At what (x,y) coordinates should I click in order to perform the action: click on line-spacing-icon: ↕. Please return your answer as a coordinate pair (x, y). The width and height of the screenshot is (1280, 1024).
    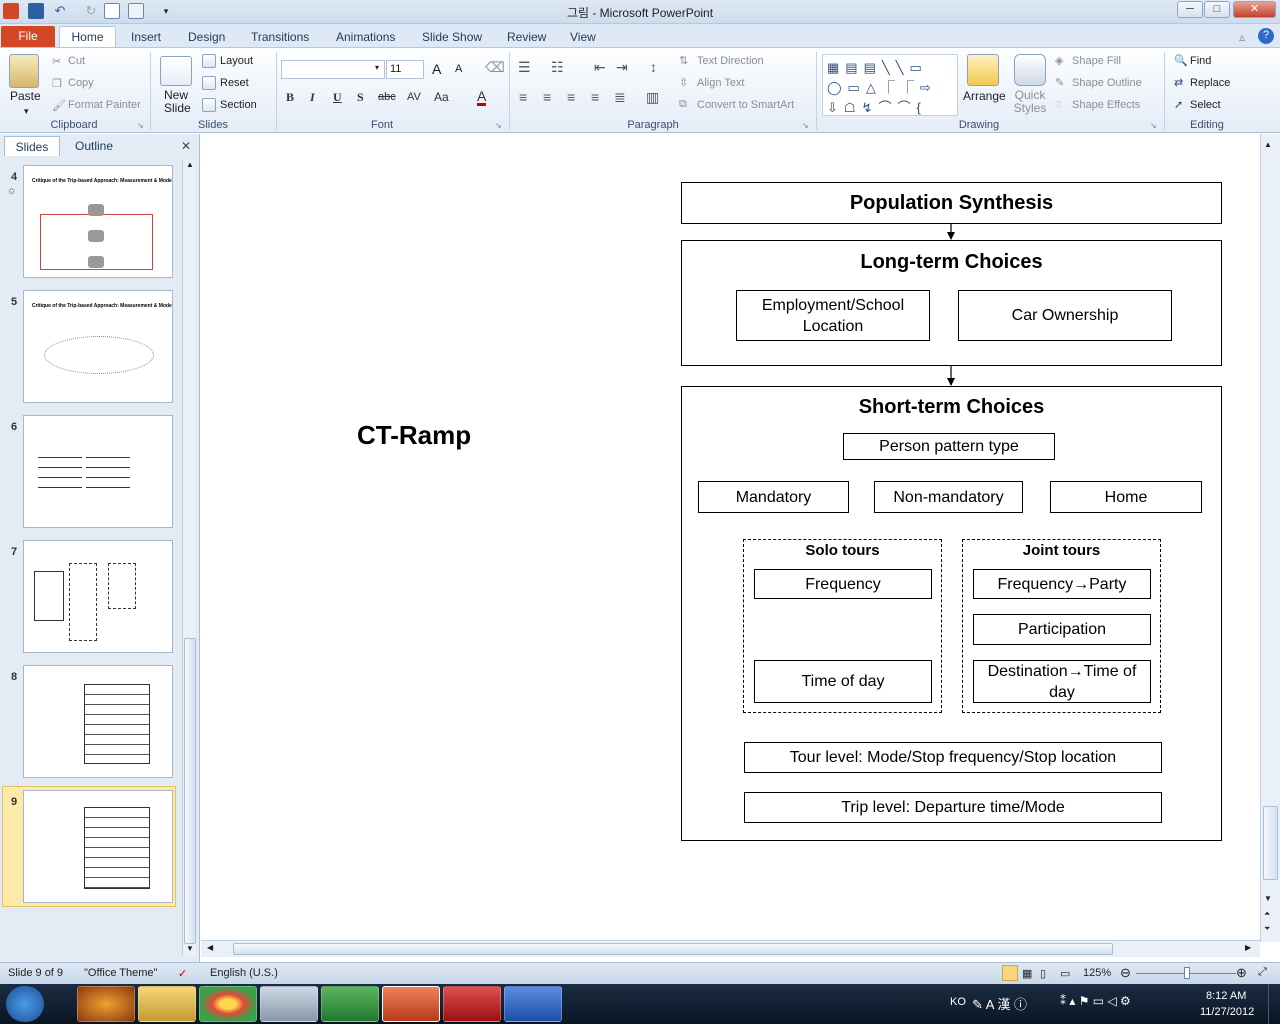
    Looking at the image, I should click on (653, 67).